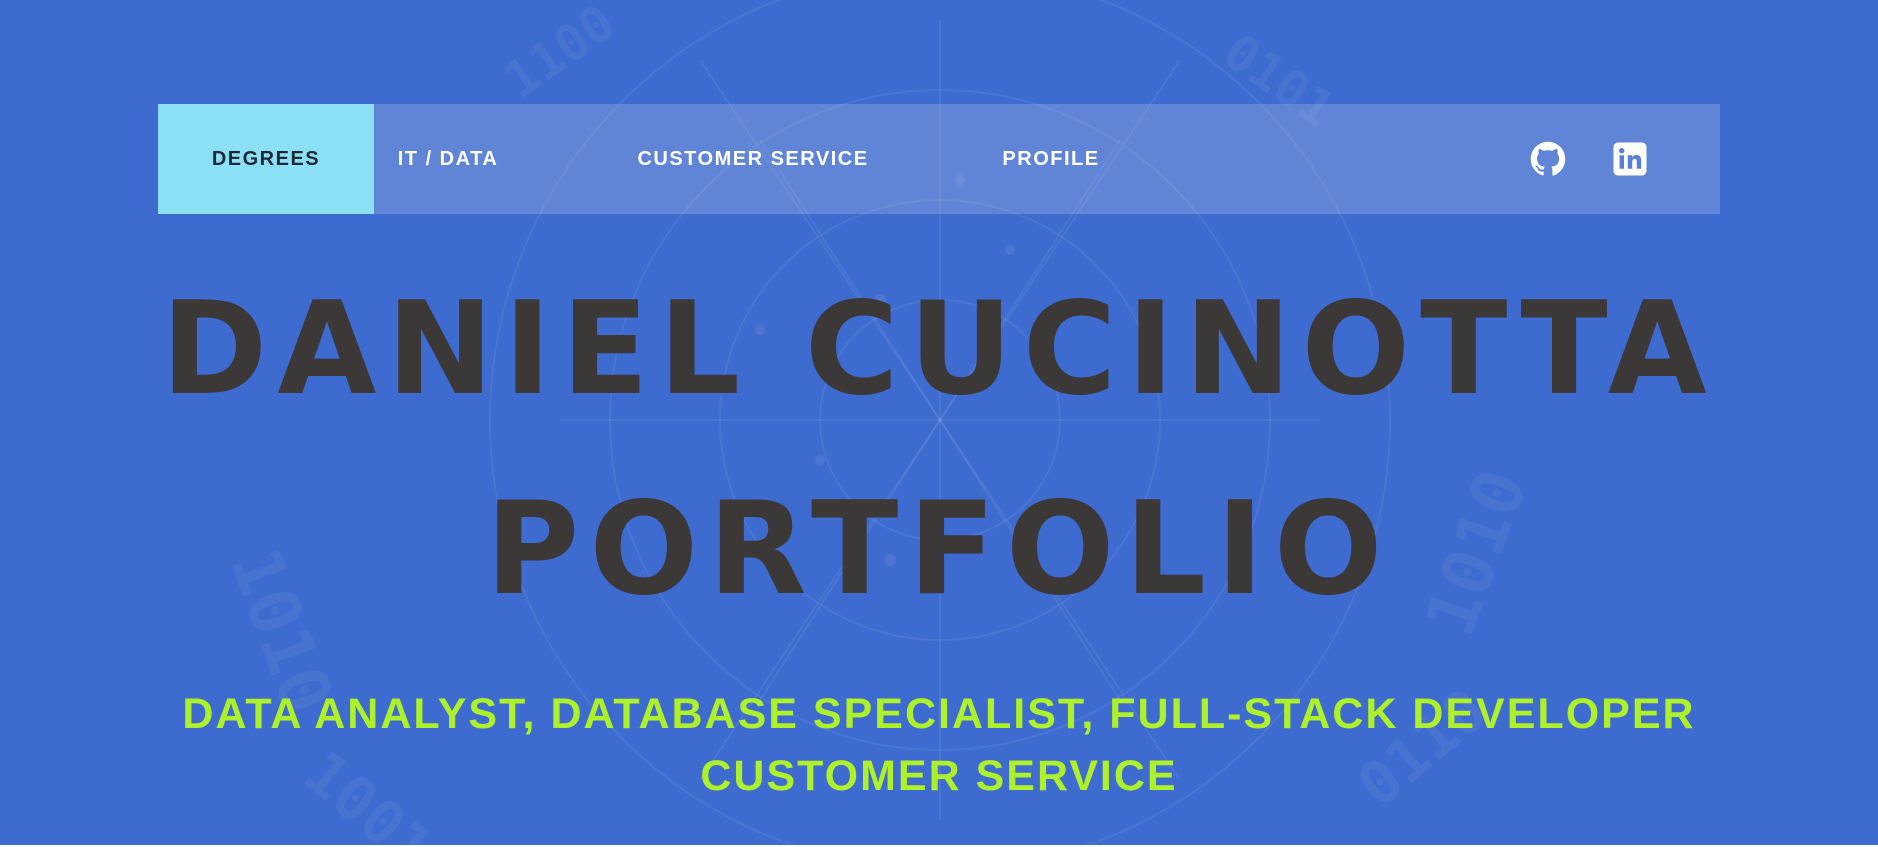 This screenshot has width=1878, height=847. I want to click on nav-item-degrees: DEGREES, so click(266, 159).